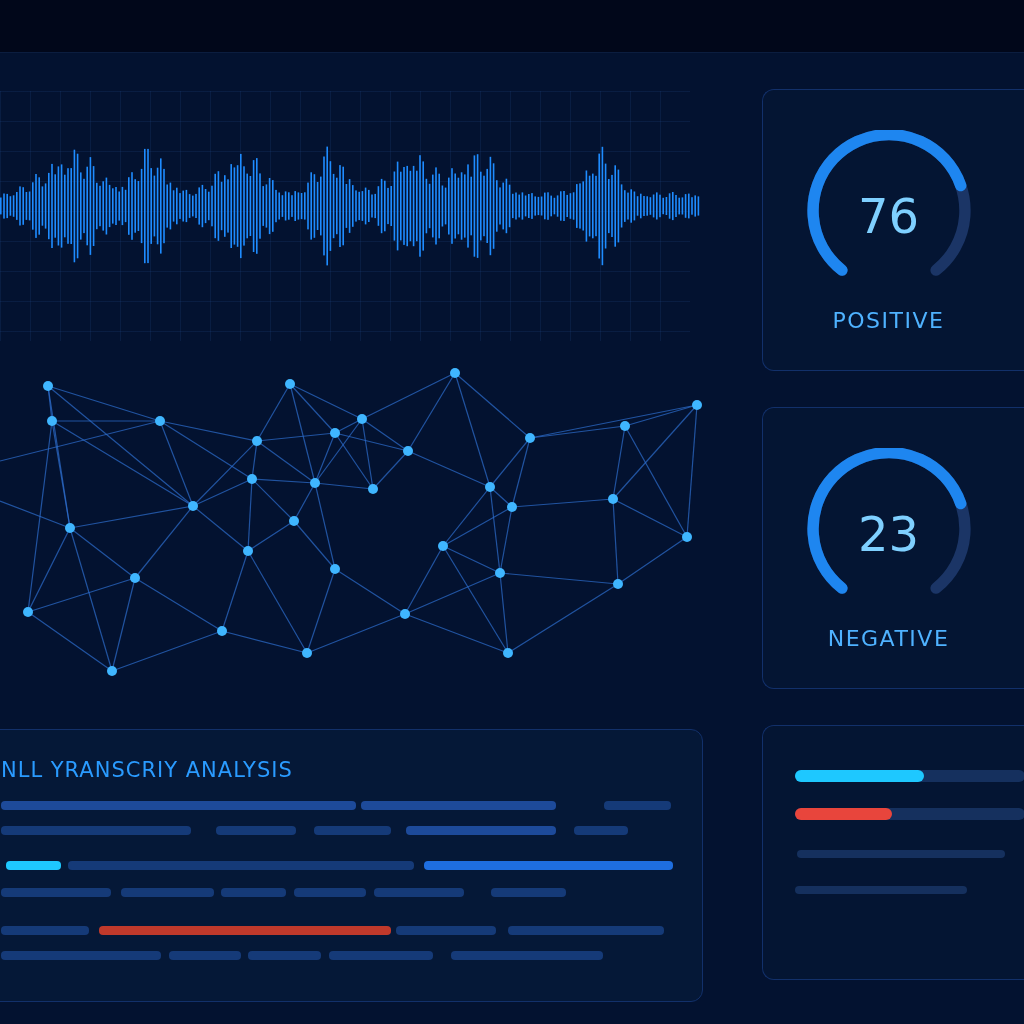 Image resolution: width=1024 pixels, height=1024 pixels. Describe the element at coordinates (888, 320) in the screenshot. I see `gauge-label: POSITIVE` at that location.